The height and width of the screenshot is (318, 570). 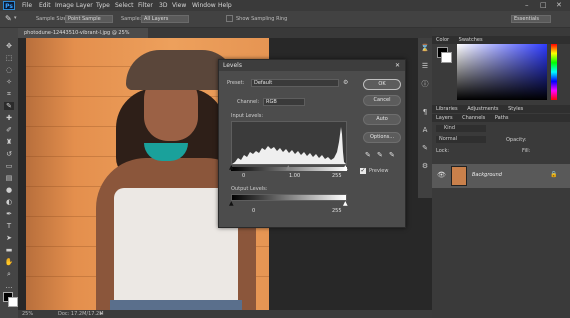 I want to click on person-jeans, so click(x=176, y=305).